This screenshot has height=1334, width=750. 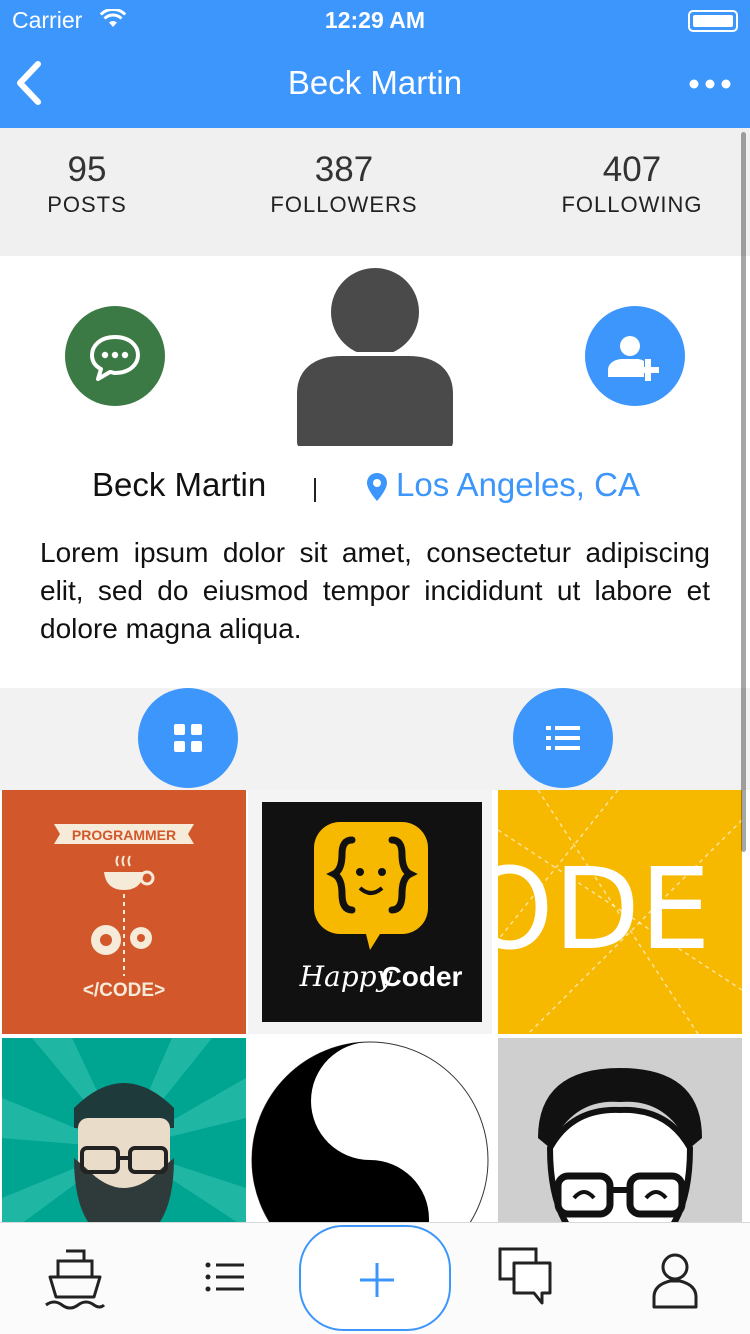 I want to click on add-user-icon, so click(x=633, y=358).